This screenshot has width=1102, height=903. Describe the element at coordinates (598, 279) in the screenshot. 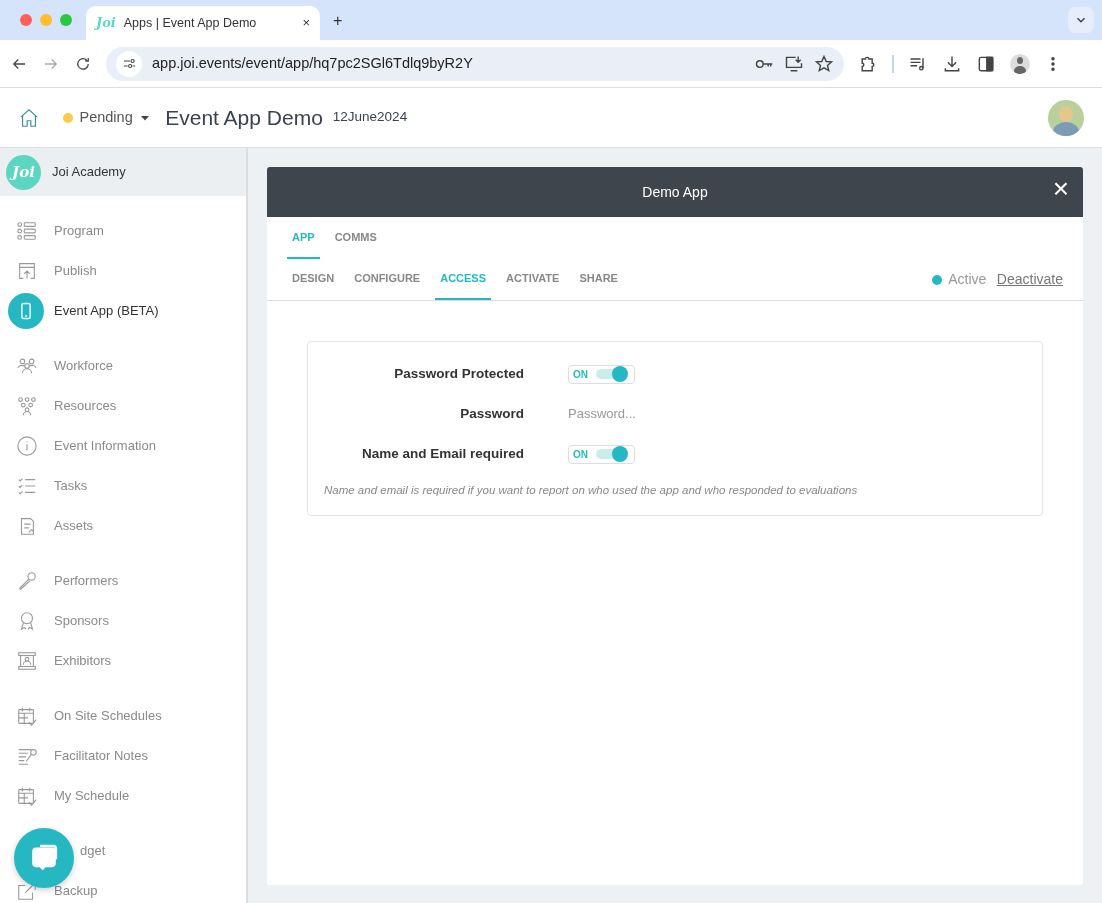

I see `tab: SHARE` at that location.